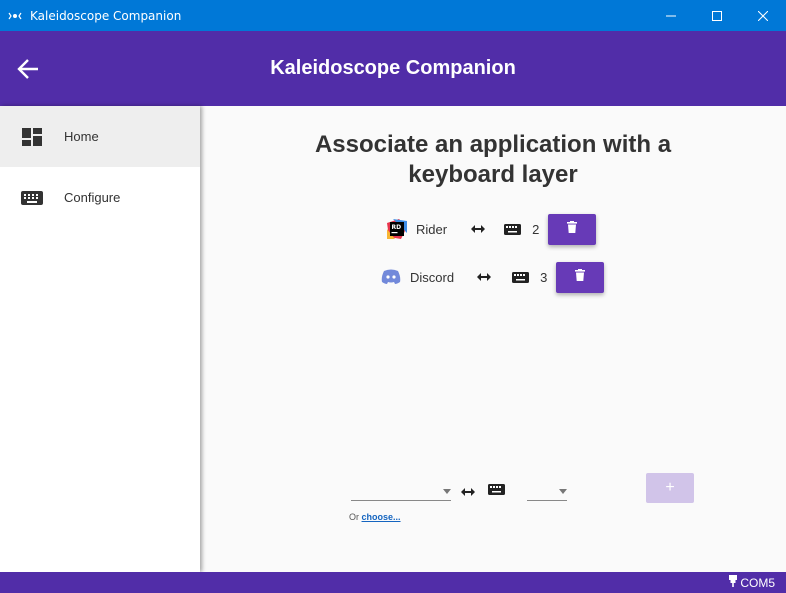  I want to click on dashboard-icon, so click(32, 137).